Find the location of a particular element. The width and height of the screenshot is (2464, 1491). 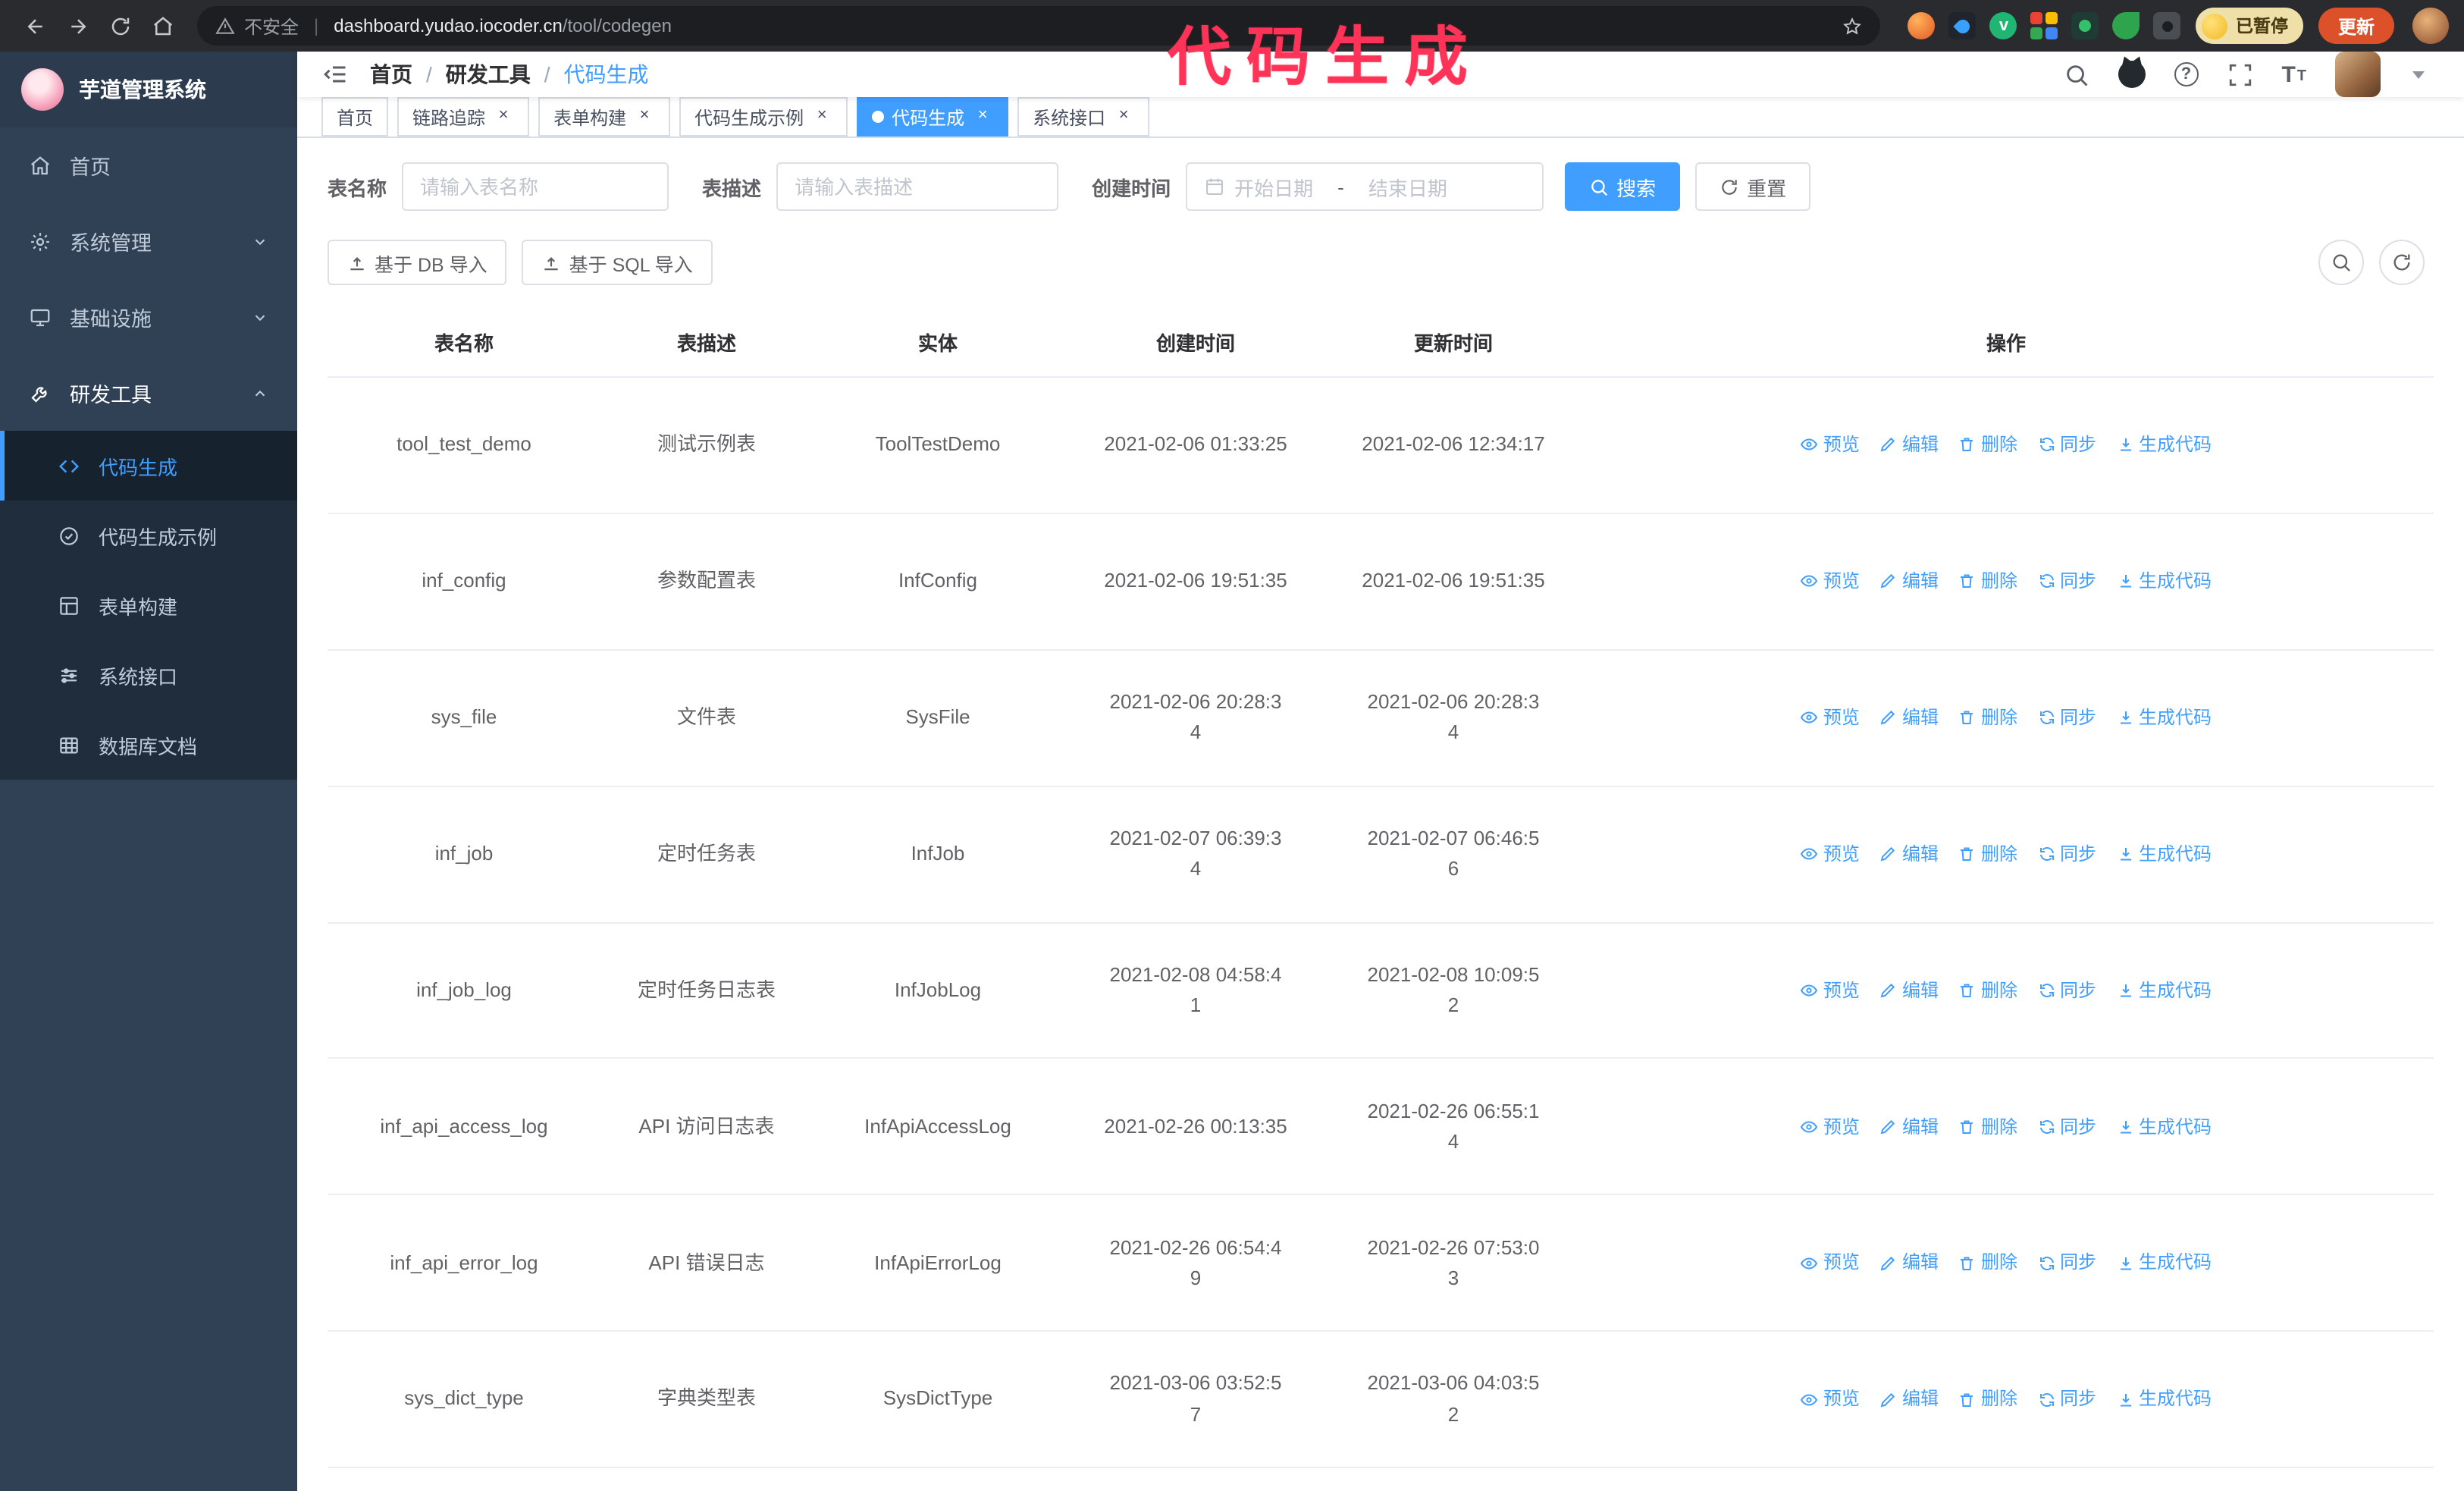

table-desc-input is located at coordinates (918, 186).